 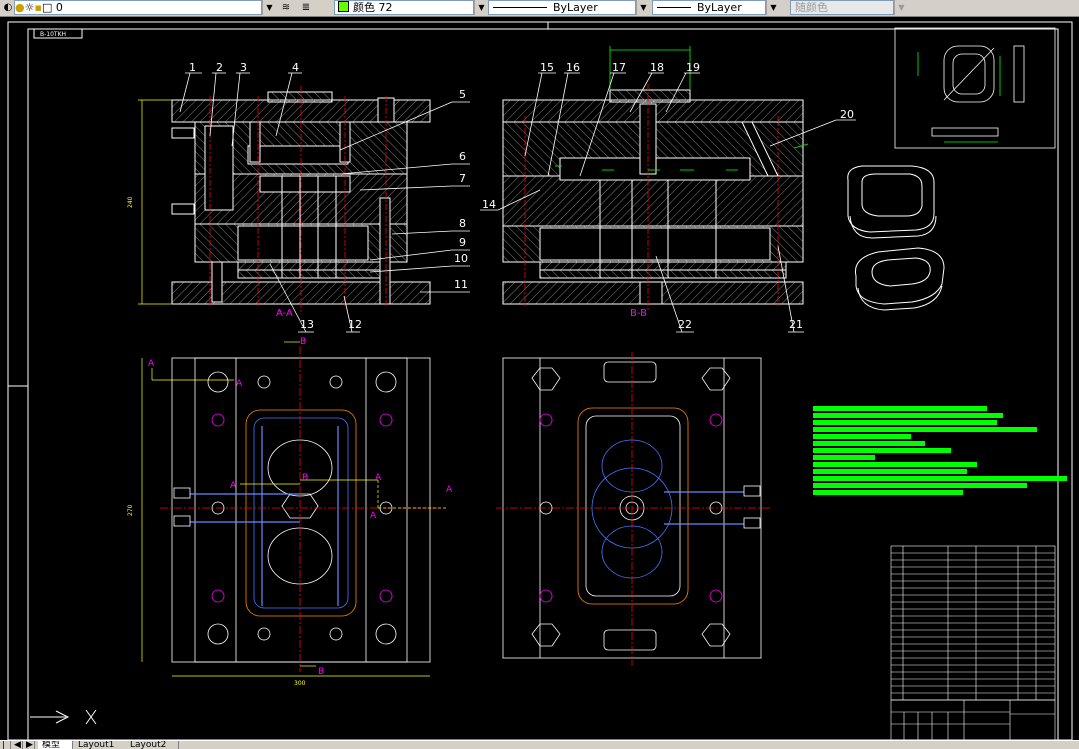 I want to click on layer-dropdown-arrow: ▼, so click(x=269, y=7).